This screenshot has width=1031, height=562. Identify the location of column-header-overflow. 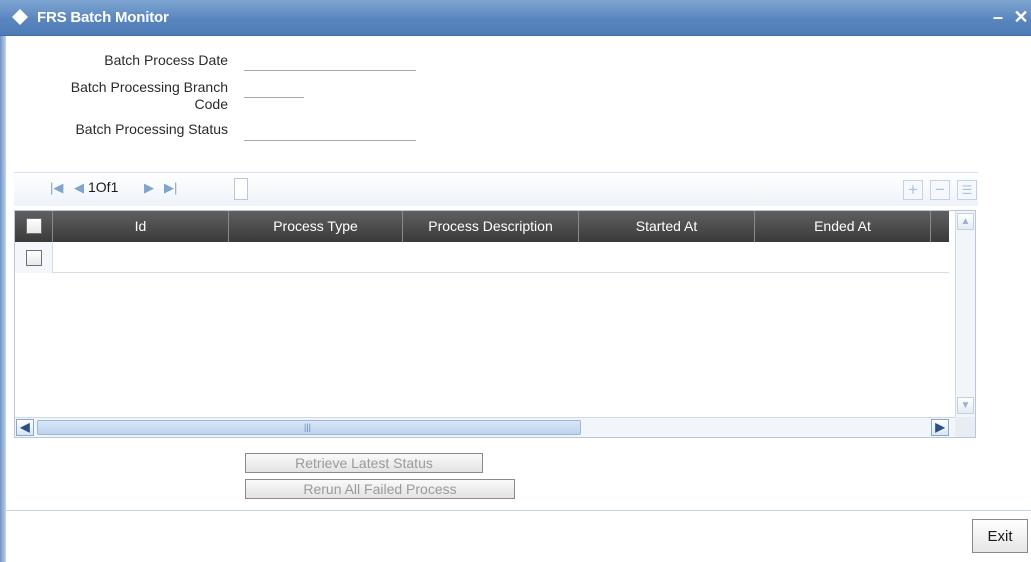
(940, 226).